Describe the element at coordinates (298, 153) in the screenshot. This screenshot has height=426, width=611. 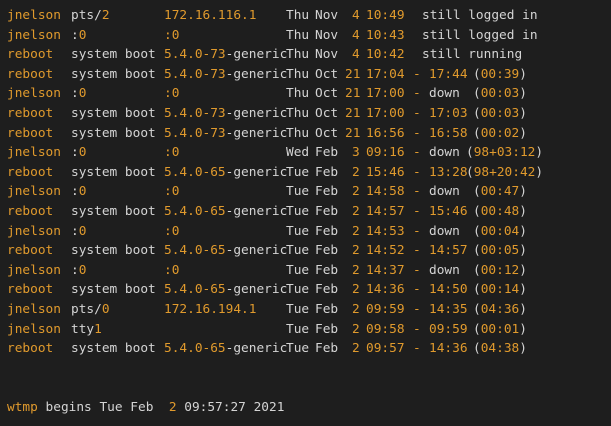
I see `weekday-cell: Wed` at that location.